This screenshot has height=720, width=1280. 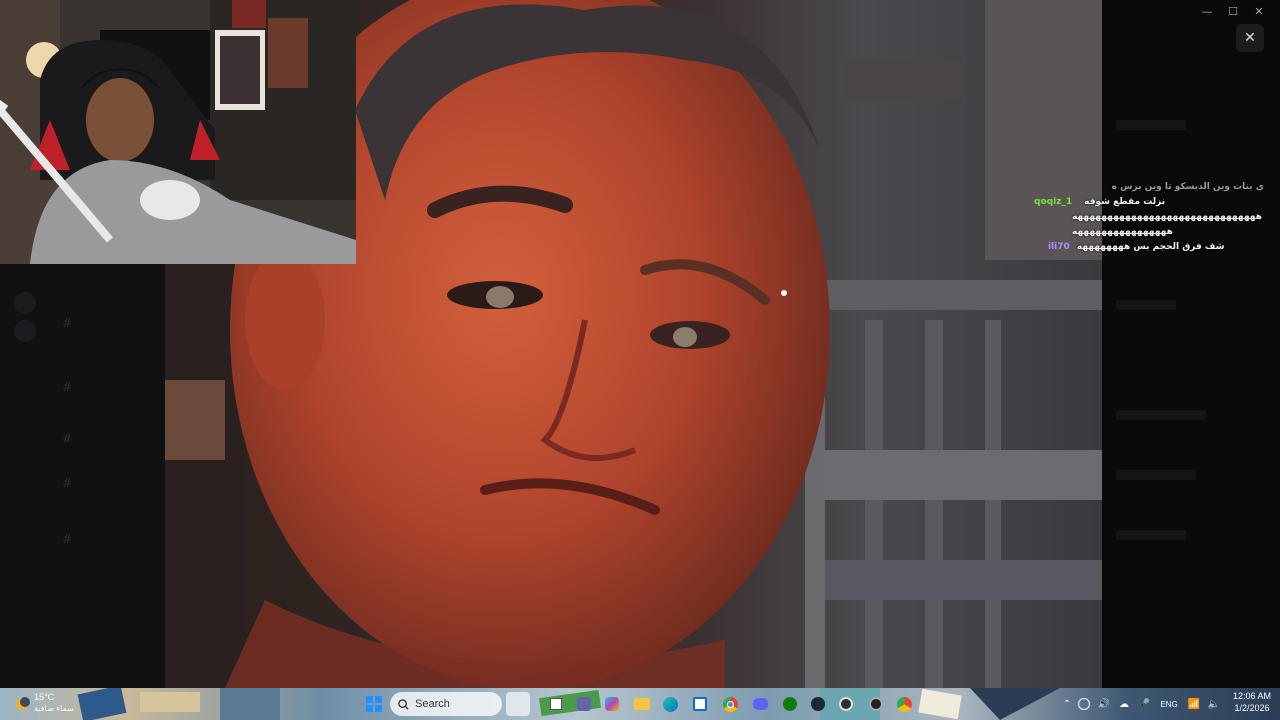 I want to click on app-icon, so click(x=876, y=704).